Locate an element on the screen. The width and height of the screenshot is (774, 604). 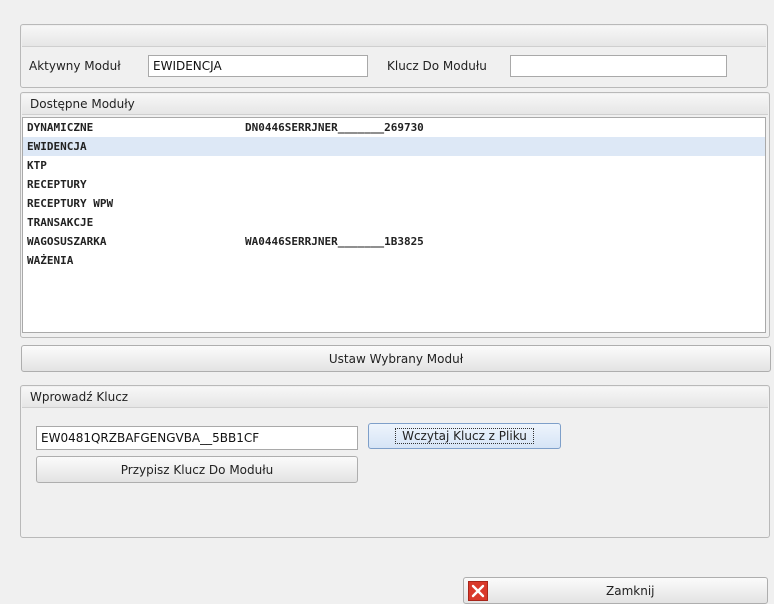
set-module-button: Ustaw Wybrany Moduł is located at coordinates (396, 358).